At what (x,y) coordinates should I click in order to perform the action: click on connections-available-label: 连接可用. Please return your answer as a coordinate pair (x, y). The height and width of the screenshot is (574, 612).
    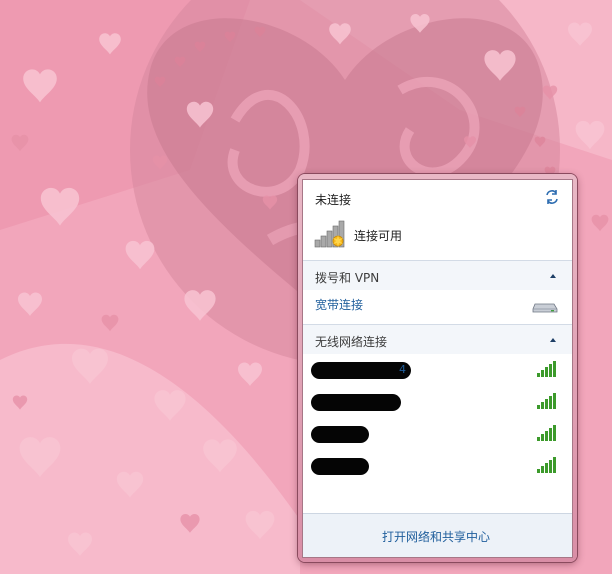
    Looking at the image, I should click on (378, 236).